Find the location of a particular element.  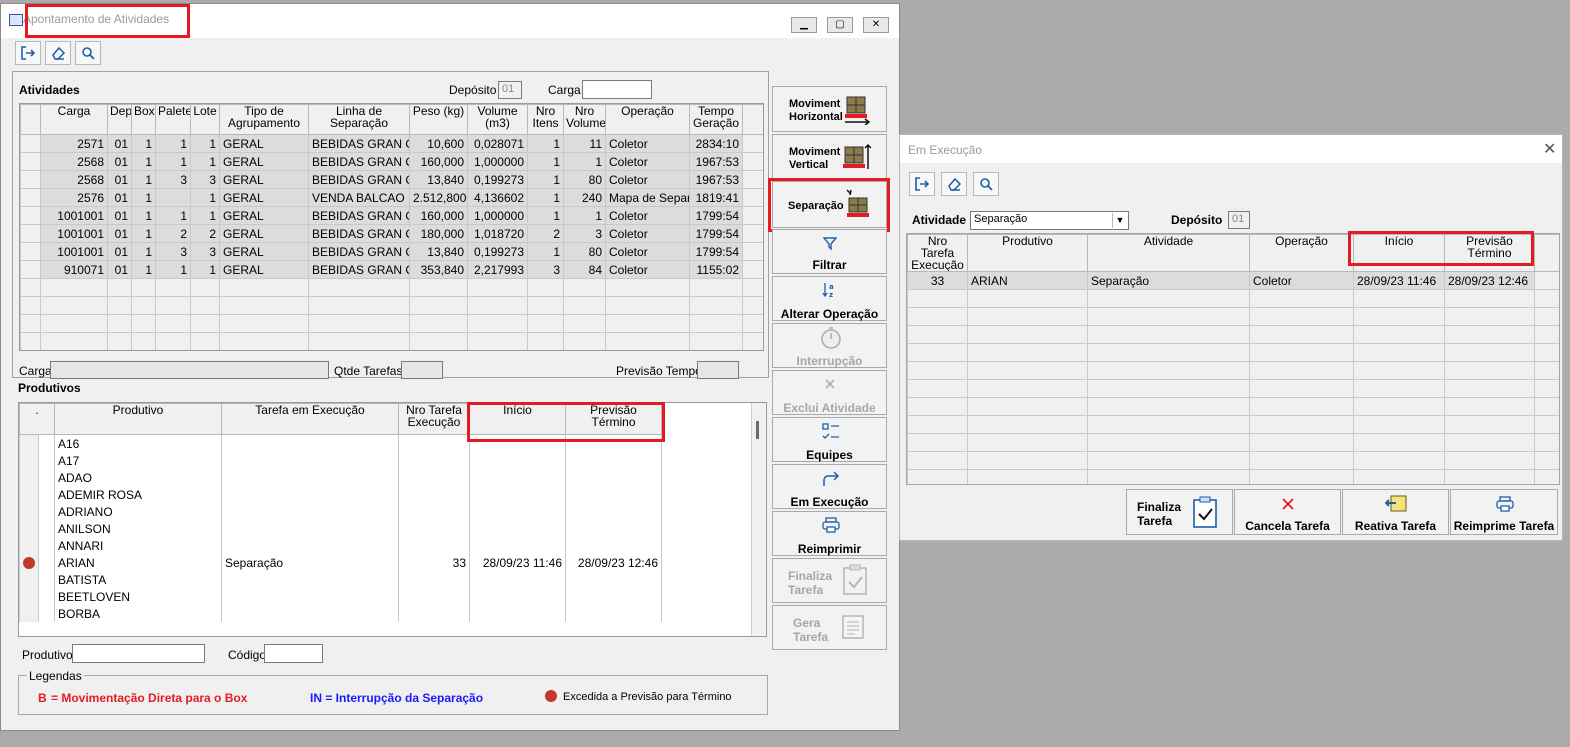

table-cell: 2 is located at coordinates (545, 233).